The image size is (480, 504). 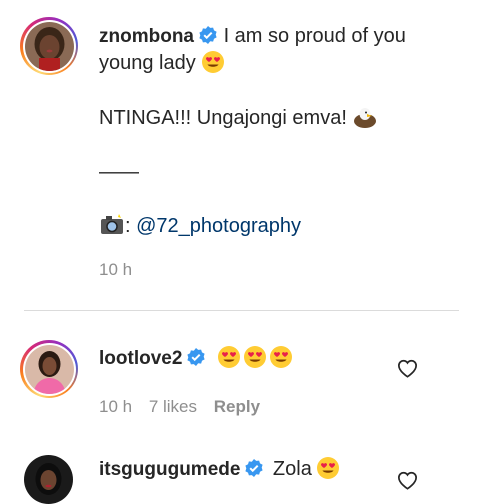 I want to click on avatar-photo-znombona, so click(x=49, y=46).